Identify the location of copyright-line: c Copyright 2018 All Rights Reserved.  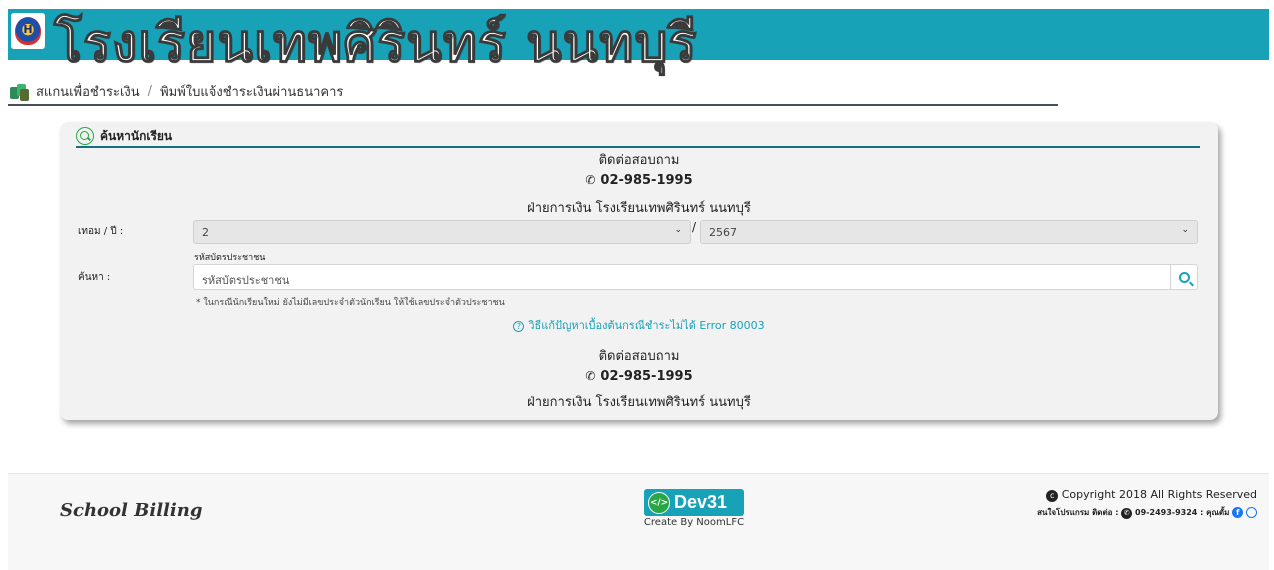
(1147, 495).